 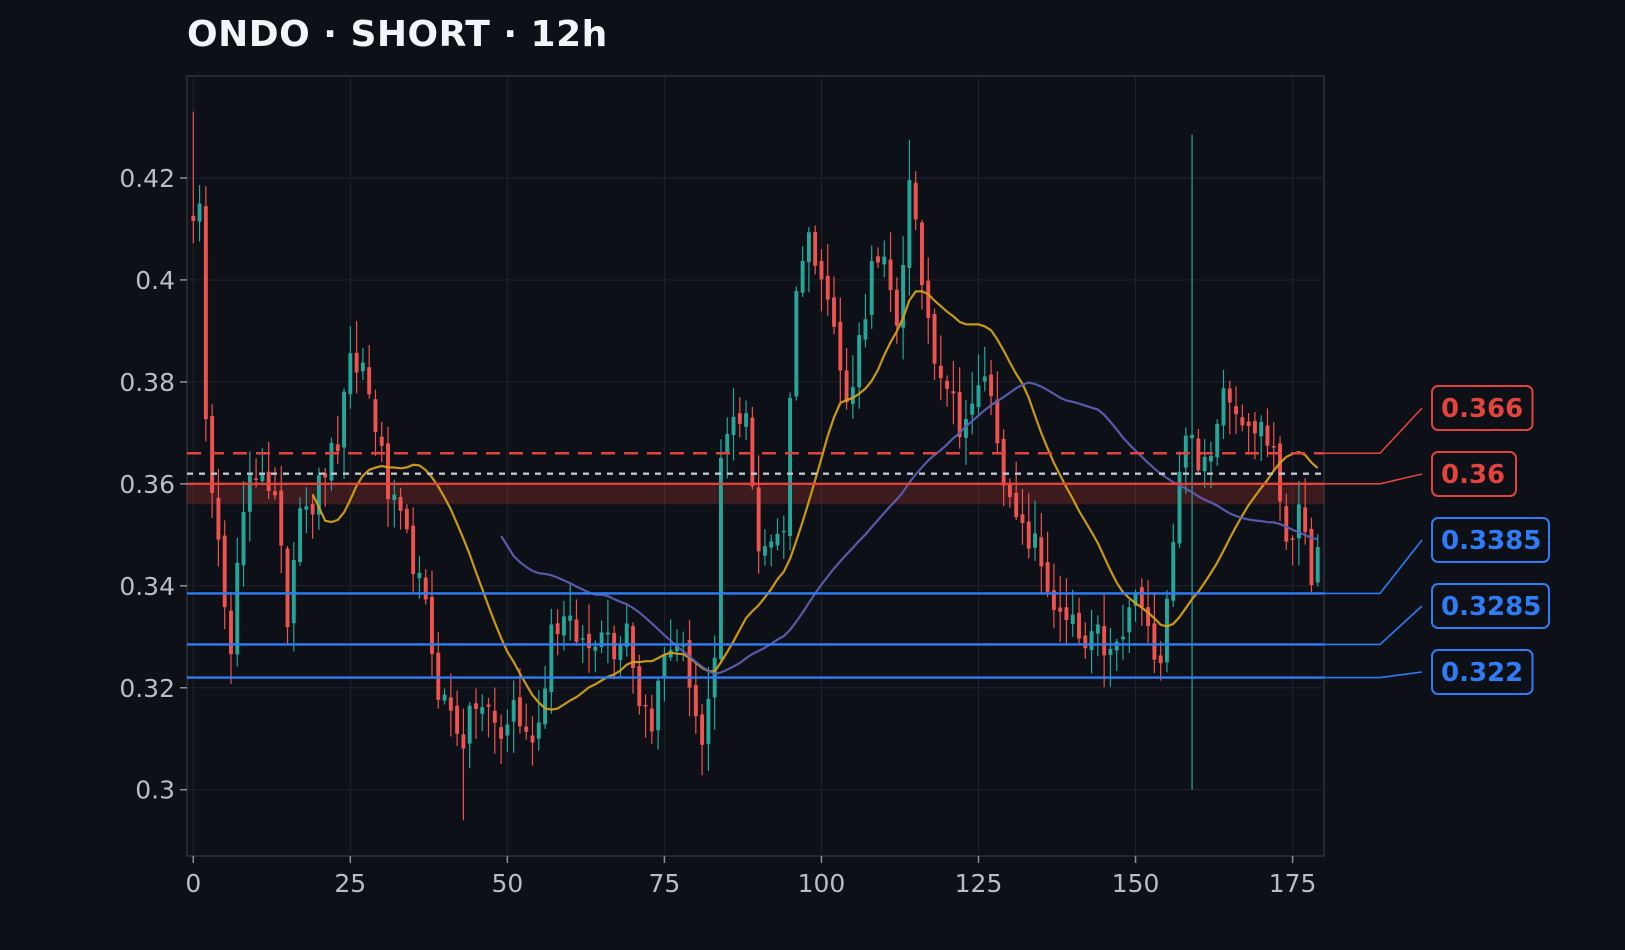 I want to click on price-level-label: 0.366, so click(x=1482, y=409).